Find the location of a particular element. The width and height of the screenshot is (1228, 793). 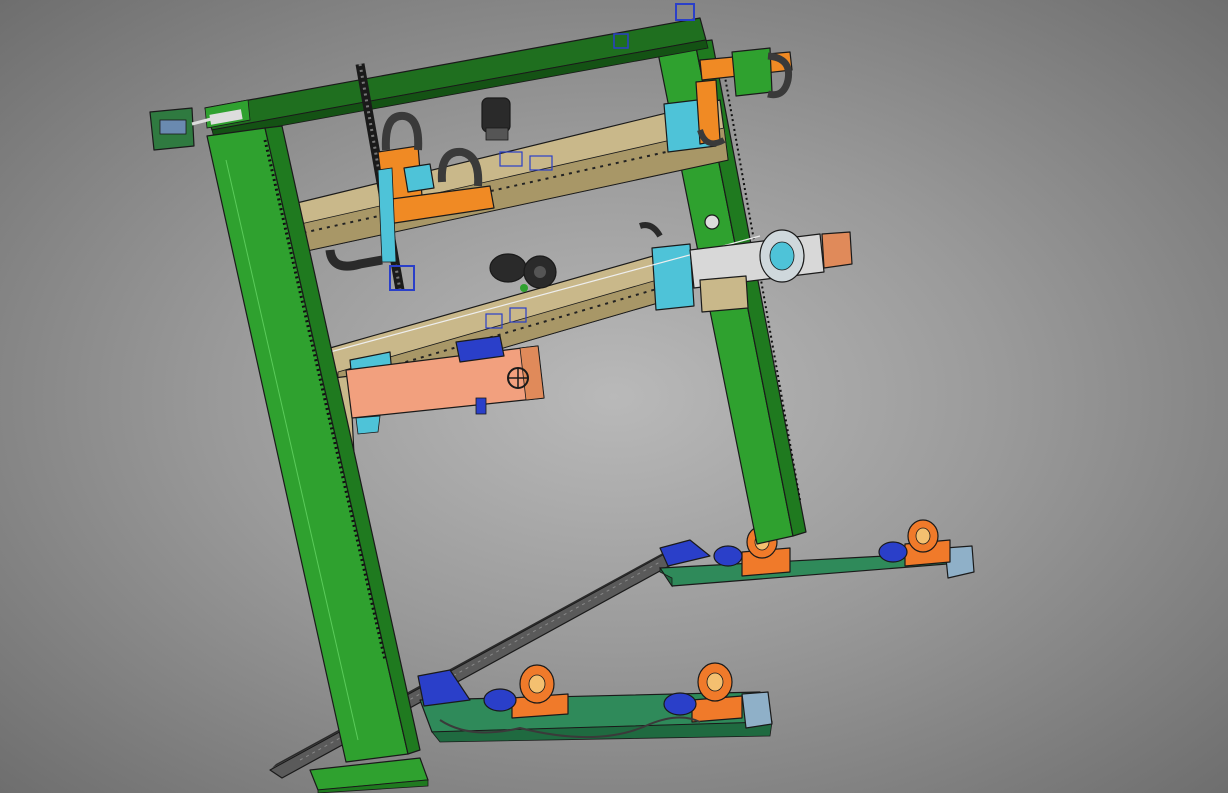

rear-roller-base is located at coordinates (817, 553).